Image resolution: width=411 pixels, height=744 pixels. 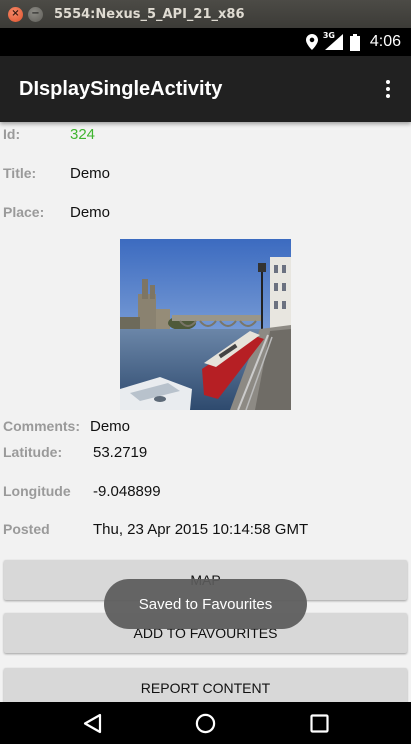 I want to click on post-photo, so click(x=205, y=324).